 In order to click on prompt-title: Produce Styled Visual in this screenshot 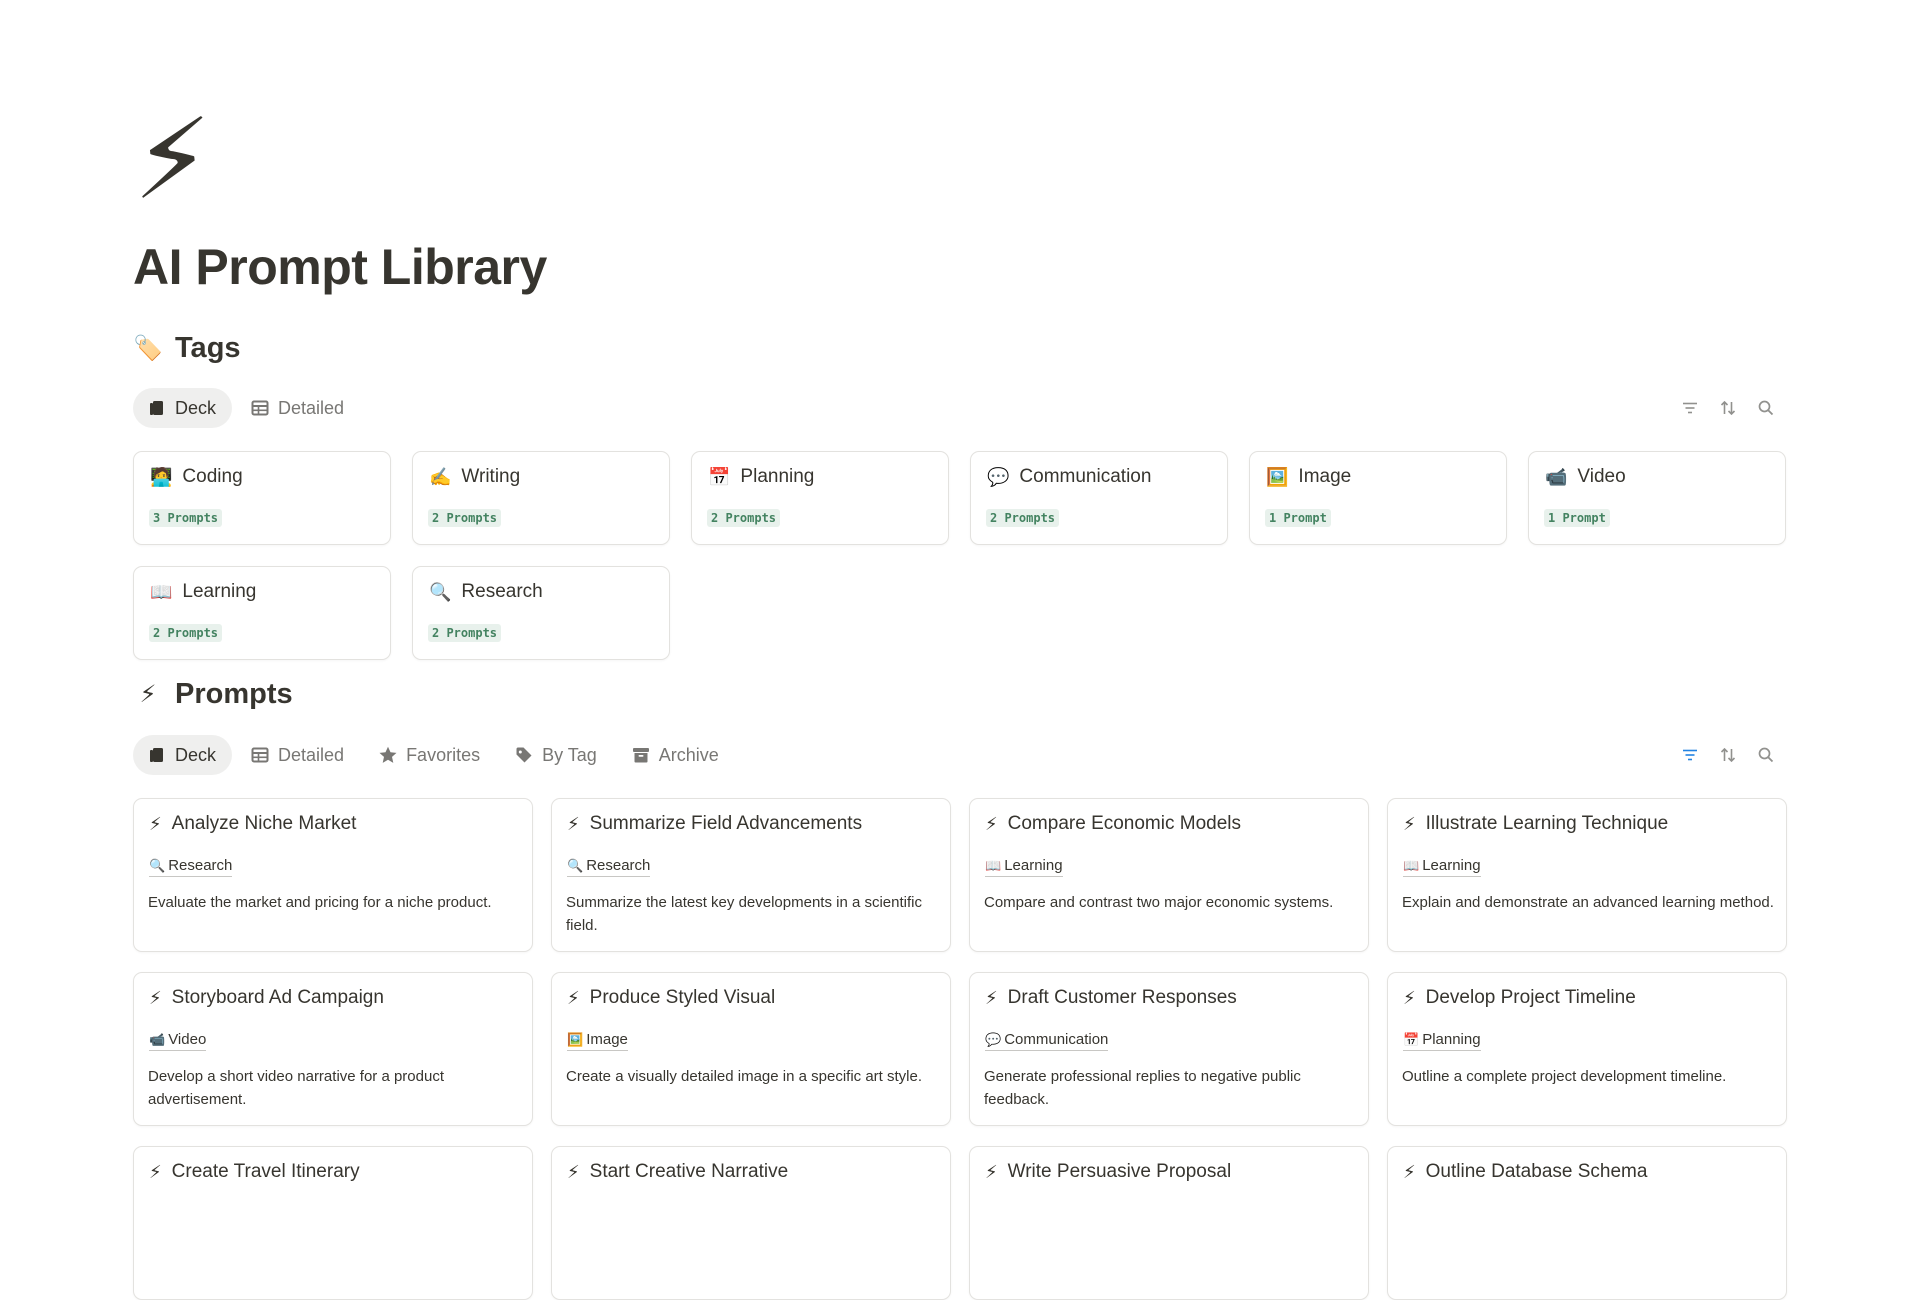, I will do `click(682, 997)`.